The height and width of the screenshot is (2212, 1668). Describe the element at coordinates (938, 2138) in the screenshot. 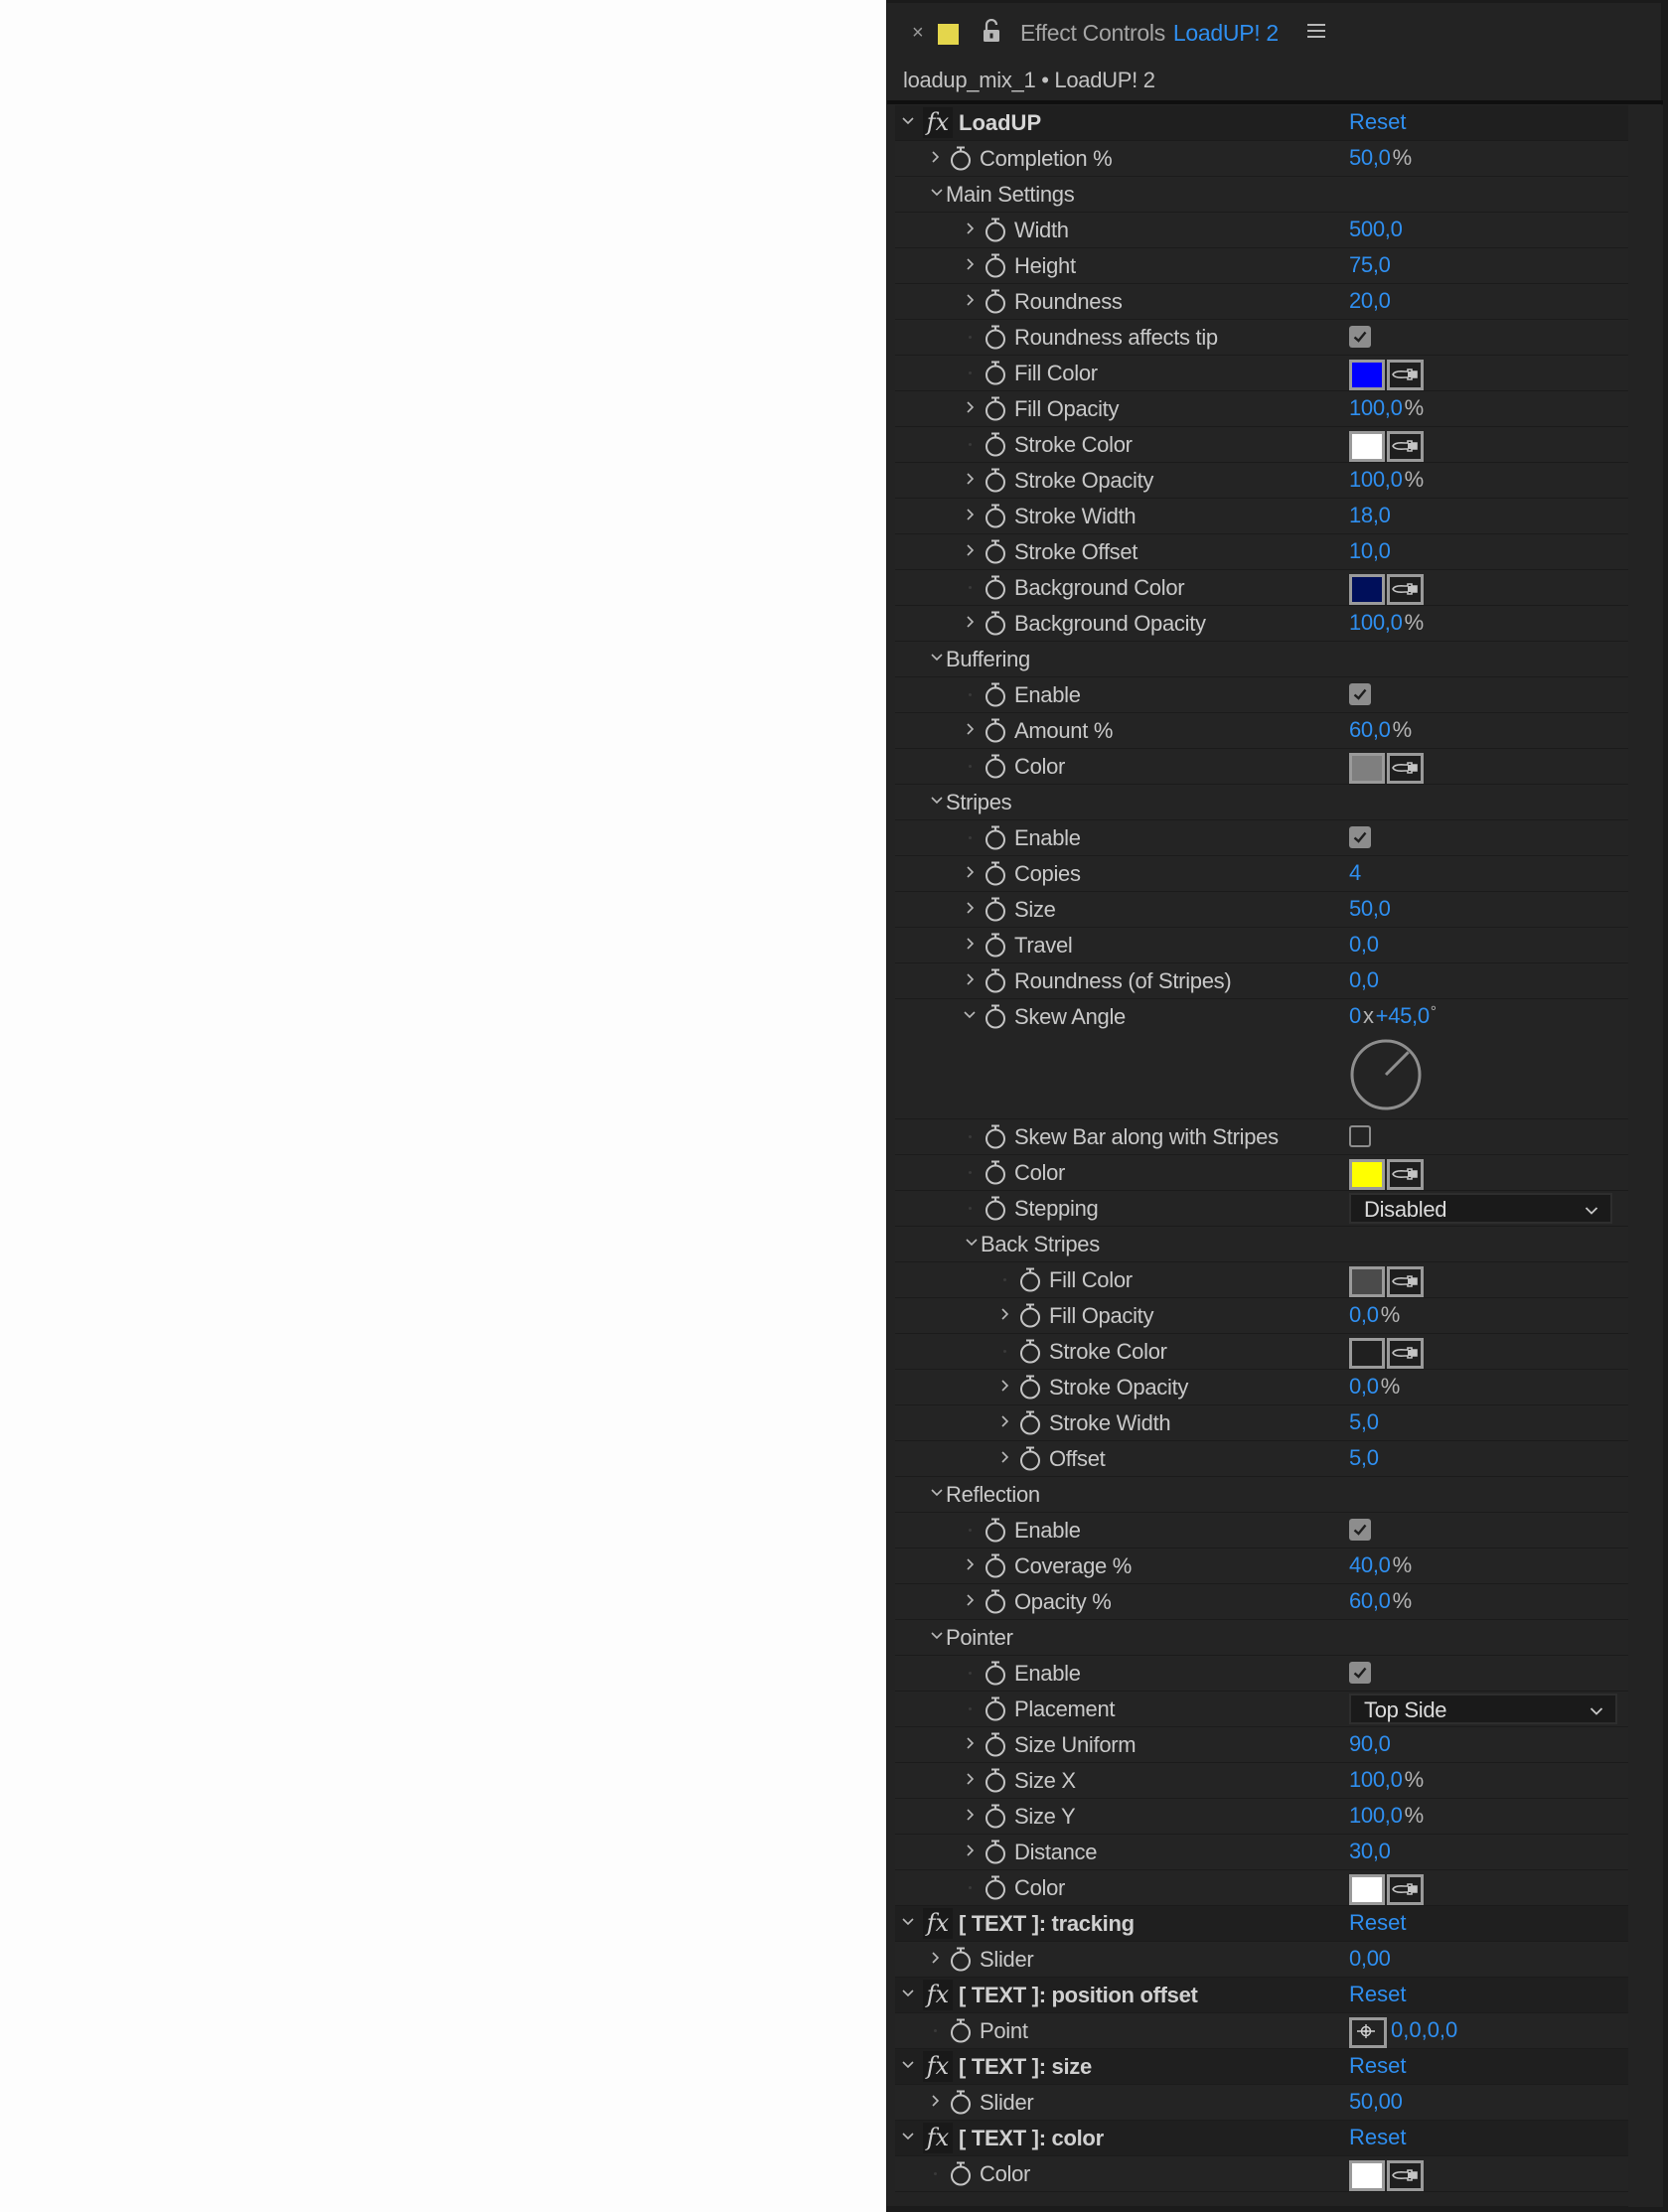

I see `fx-effect-icon: fx` at that location.